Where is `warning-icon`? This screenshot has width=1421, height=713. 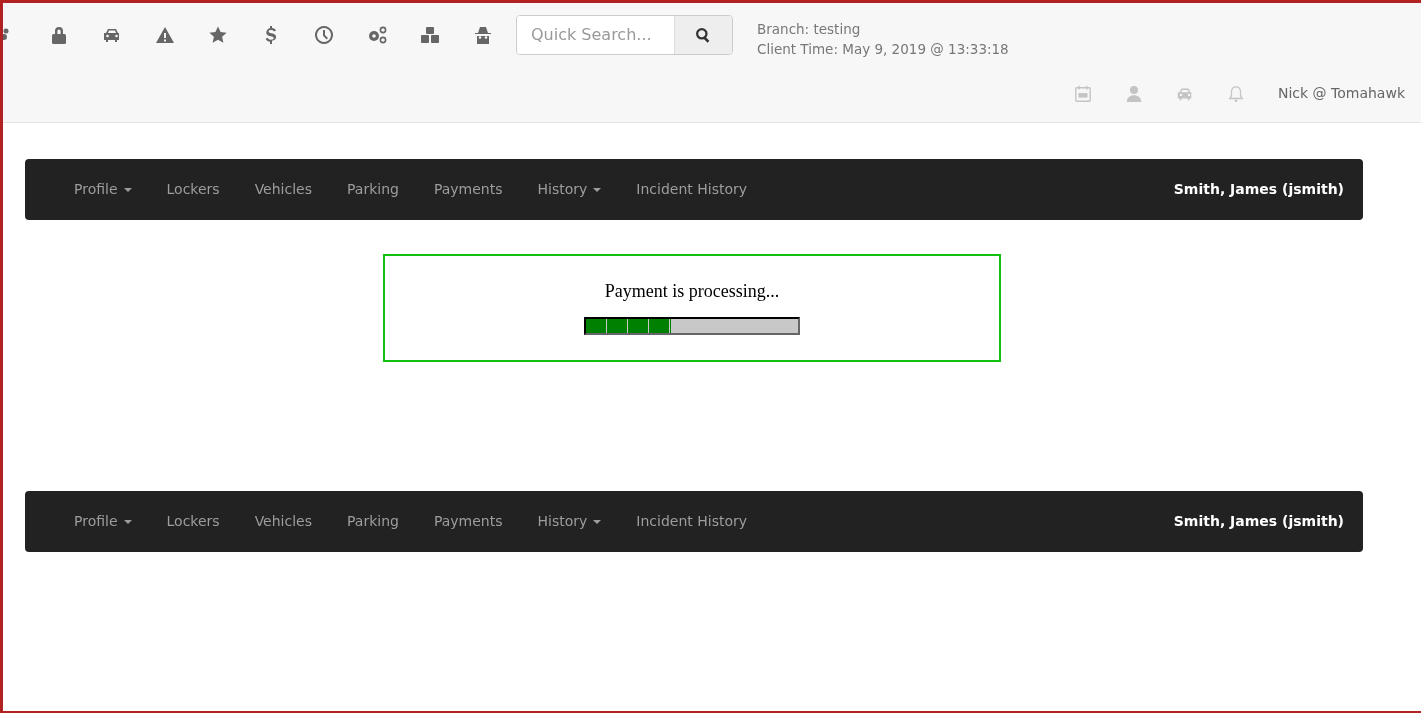 warning-icon is located at coordinates (165, 35).